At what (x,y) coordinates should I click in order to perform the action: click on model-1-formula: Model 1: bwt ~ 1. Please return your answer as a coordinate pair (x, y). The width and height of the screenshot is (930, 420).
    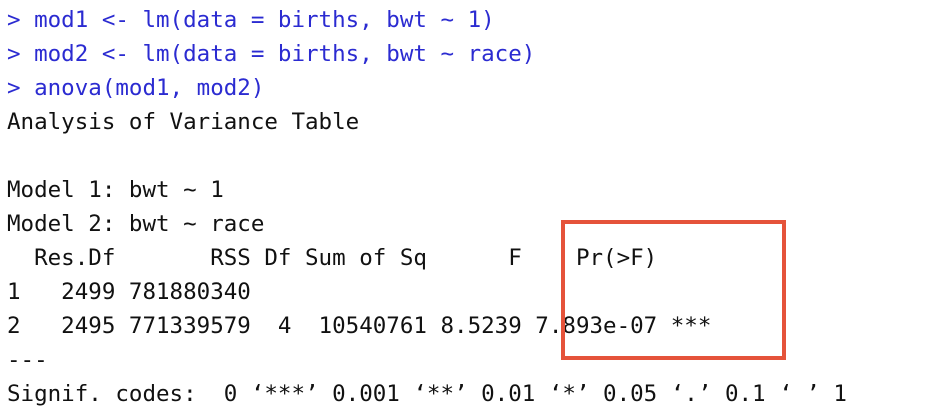
    Looking at the image, I should click on (115, 190).